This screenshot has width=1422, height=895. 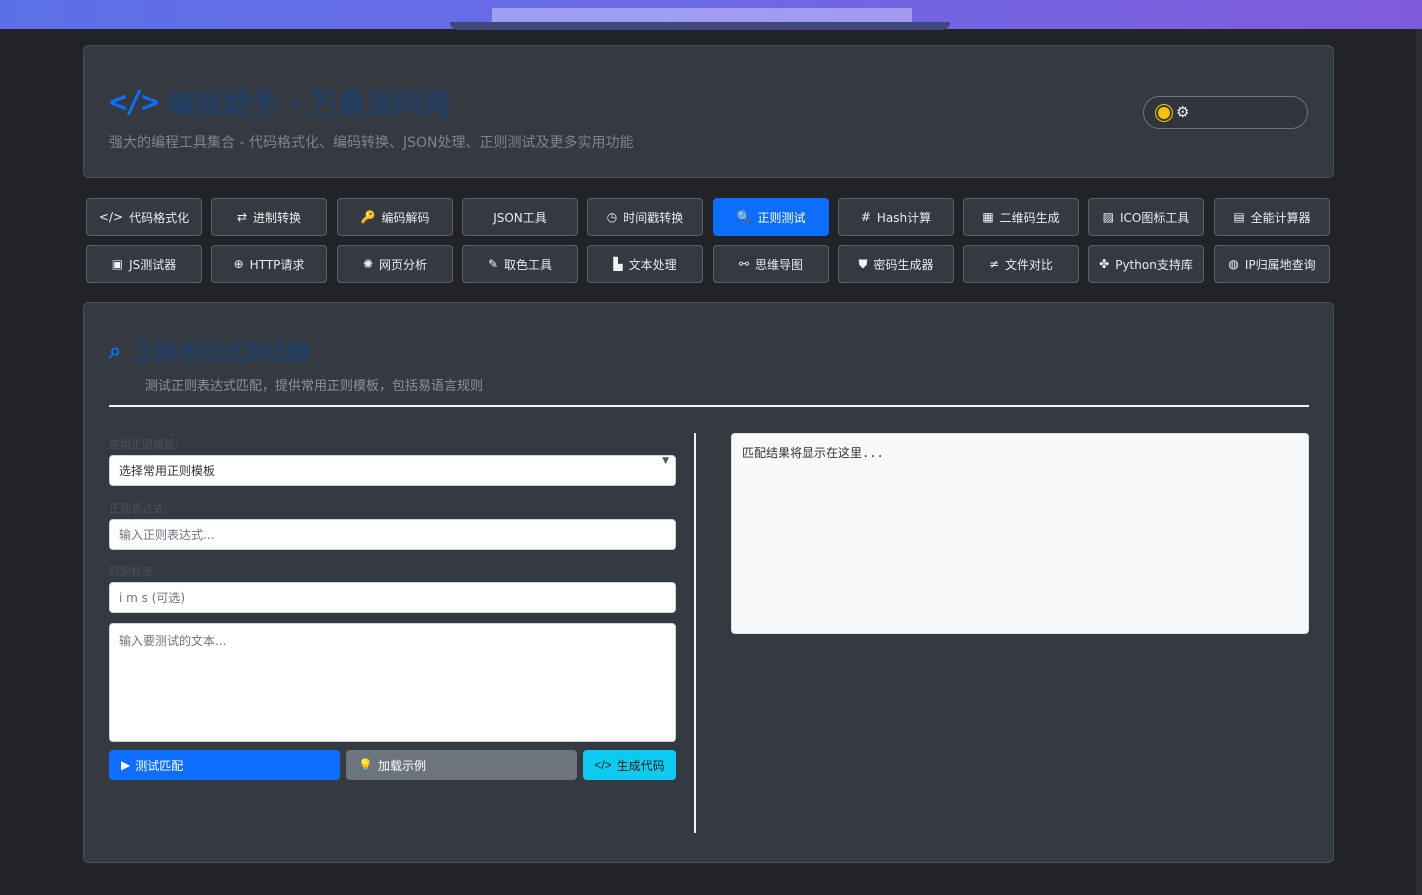 I want to click on generate-code-button: </> 生成代码, so click(x=629, y=765).